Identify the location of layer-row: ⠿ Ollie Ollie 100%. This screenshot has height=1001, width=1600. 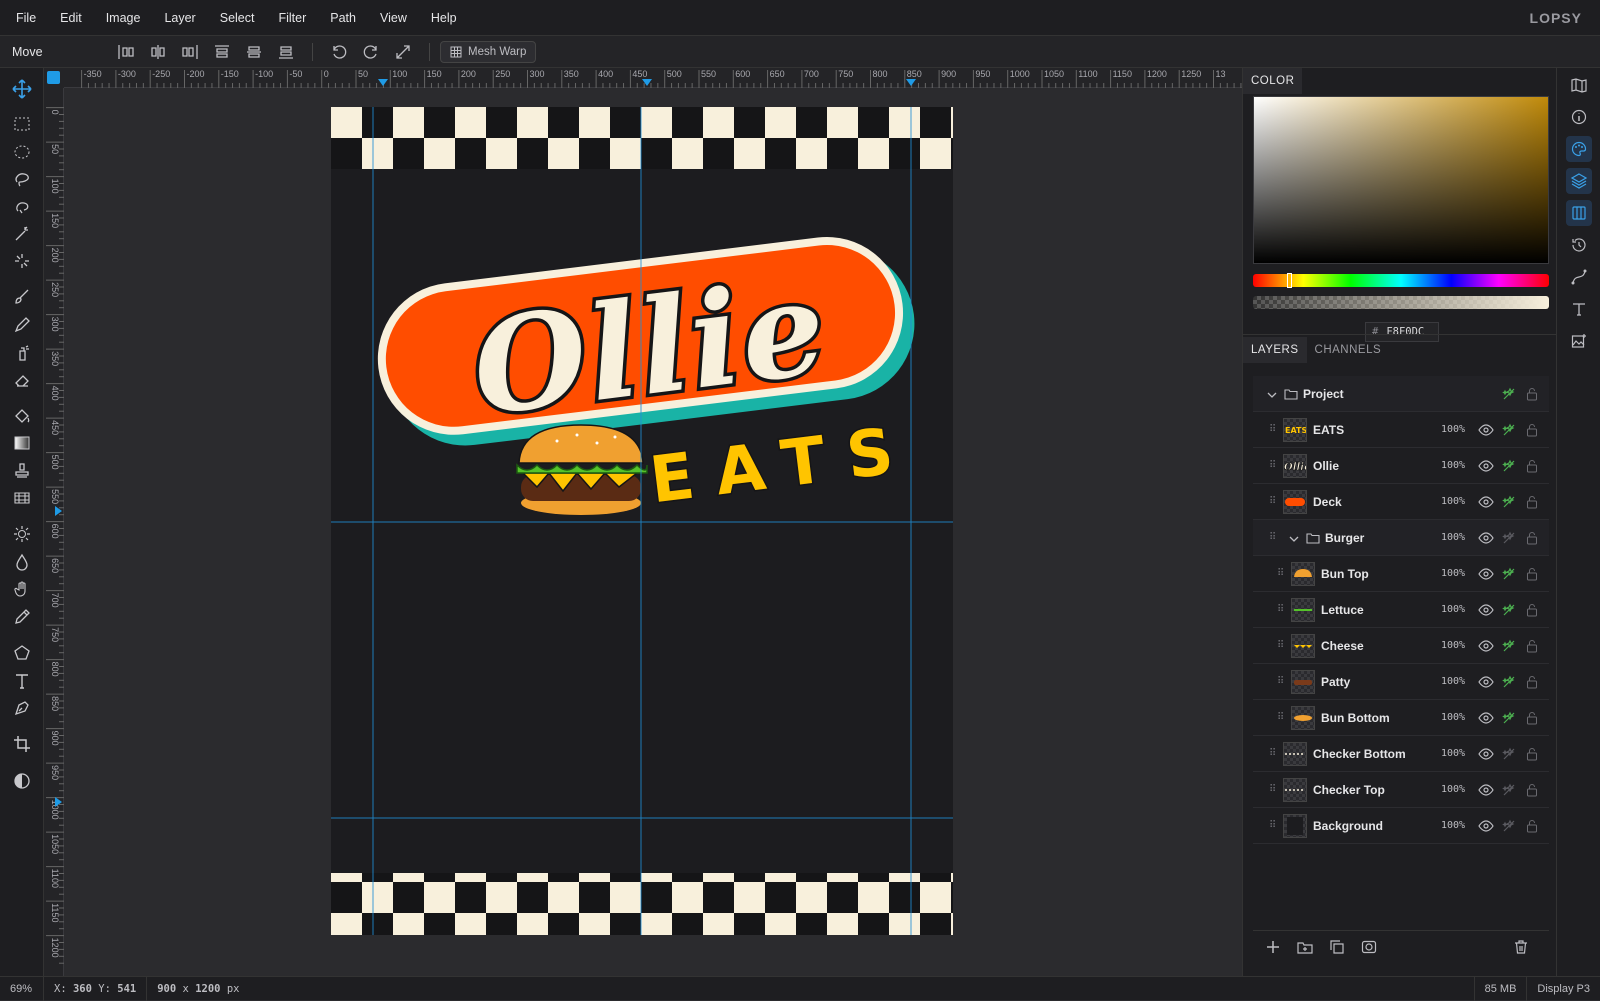
(1401, 466).